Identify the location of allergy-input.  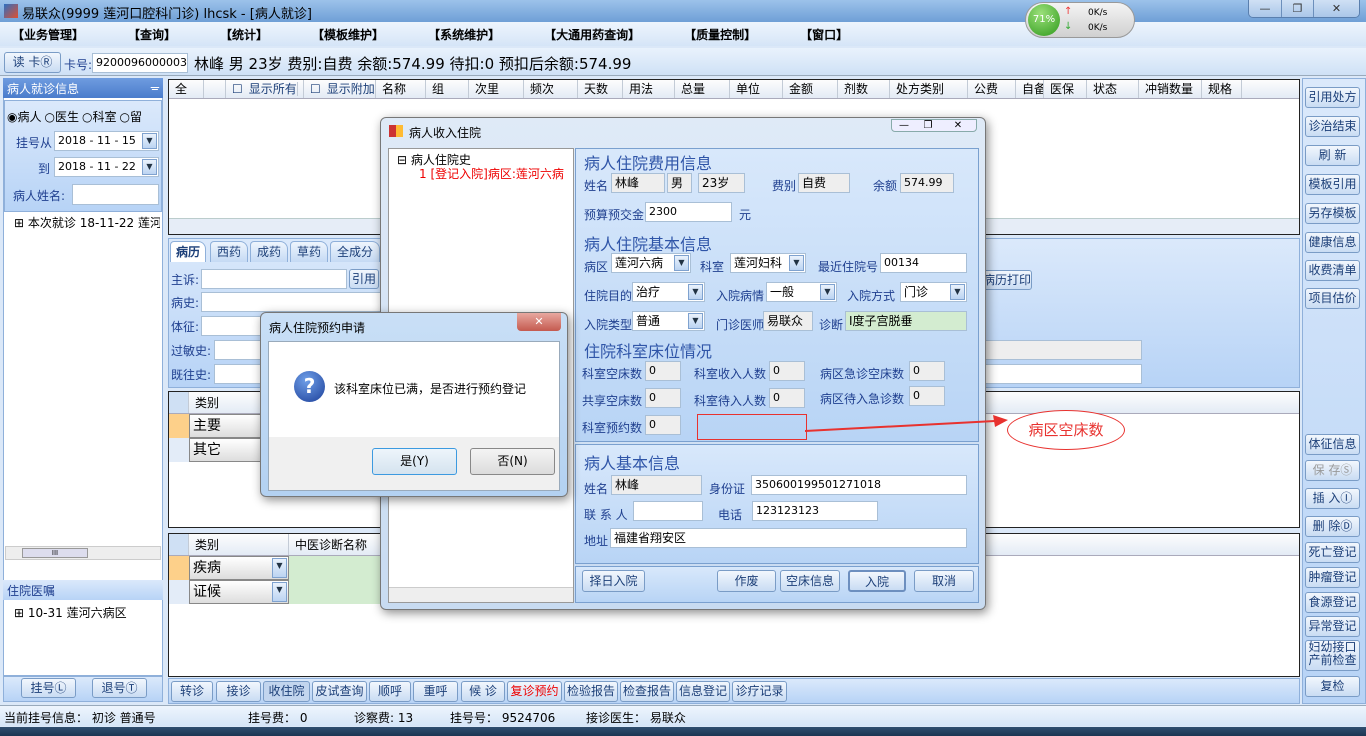
(239, 350).